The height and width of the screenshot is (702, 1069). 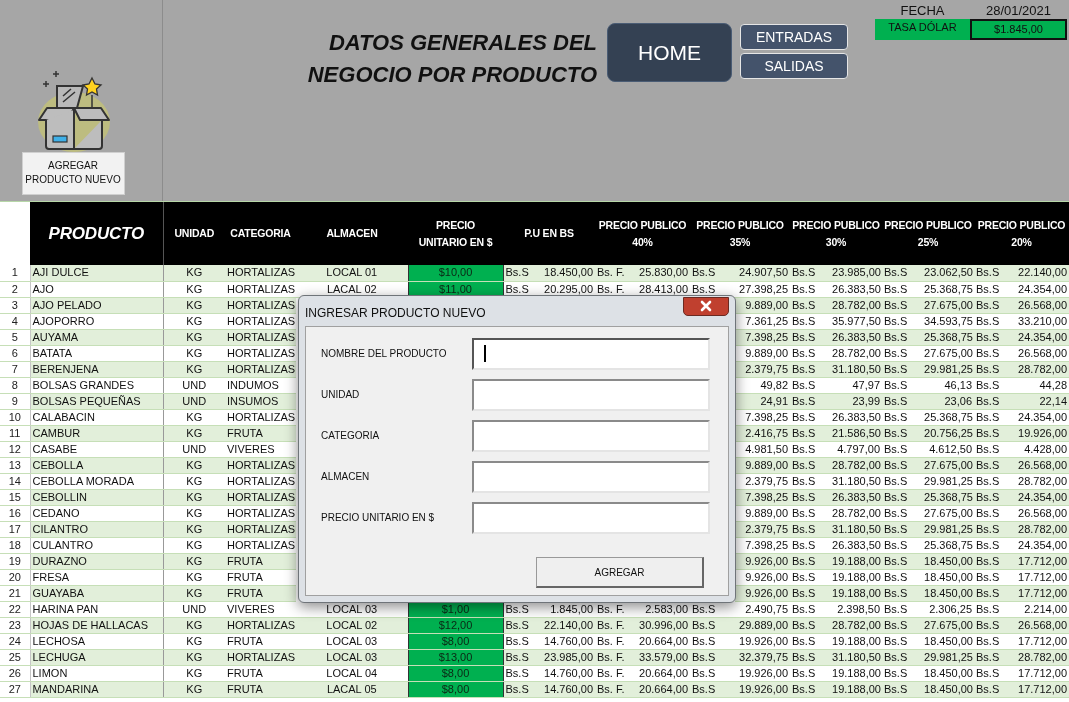 I want to click on exchange-rate-label: TASA DÓLAR, so click(x=922, y=29).